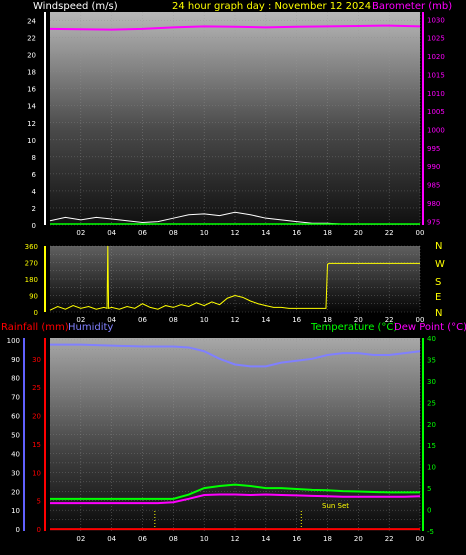  I want to click on temperature-tick-label: 5, so click(429, 489).